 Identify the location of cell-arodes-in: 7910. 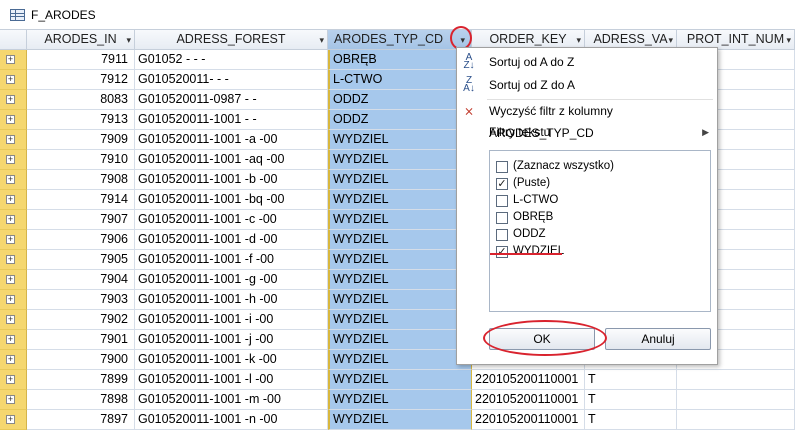
(81, 160).